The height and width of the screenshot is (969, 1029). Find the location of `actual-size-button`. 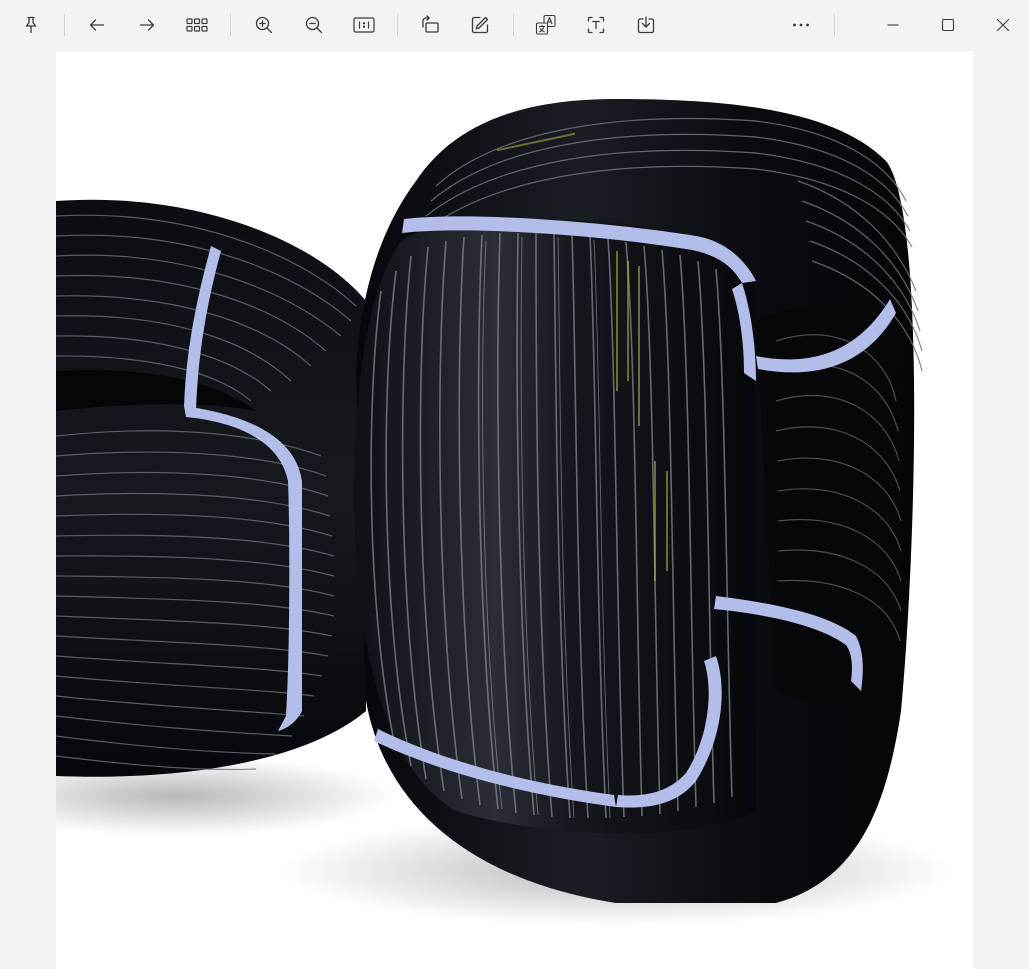

actual-size-button is located at coordinates (364, 25).